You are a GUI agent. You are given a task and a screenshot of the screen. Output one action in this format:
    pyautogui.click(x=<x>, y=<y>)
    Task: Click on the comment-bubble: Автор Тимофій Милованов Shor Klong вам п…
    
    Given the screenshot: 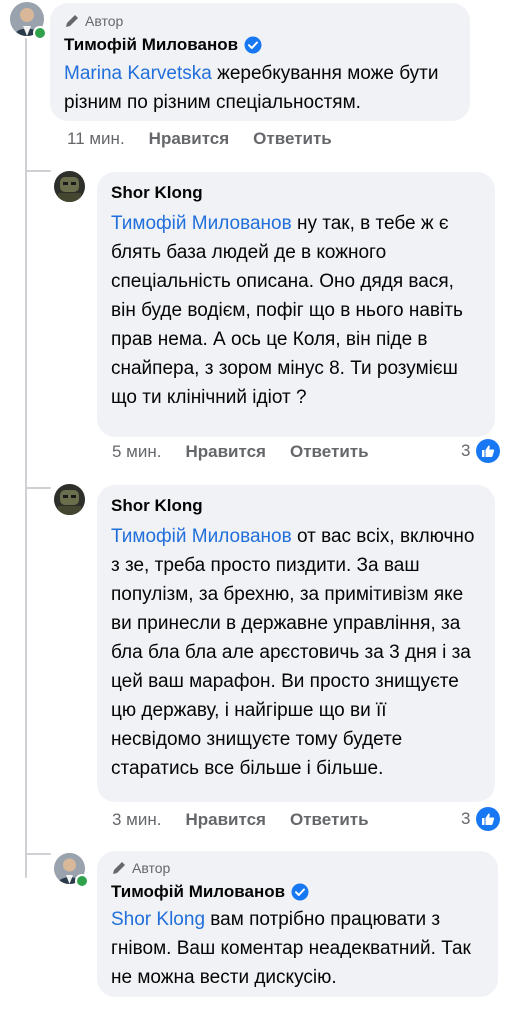 What is the action you would take?
    pyautogui.click(x=297, y=924)
    